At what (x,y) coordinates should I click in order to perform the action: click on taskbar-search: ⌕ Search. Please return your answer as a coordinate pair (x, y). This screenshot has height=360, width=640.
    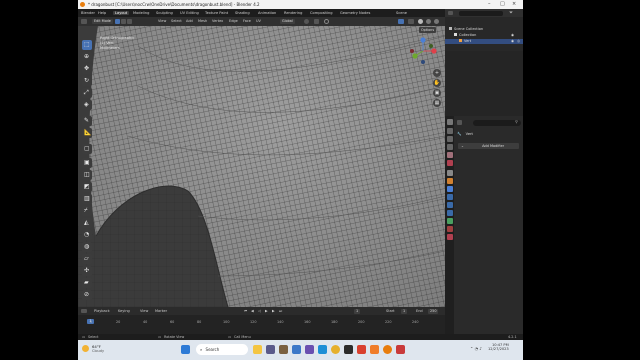
    Looking at the image, I should click on (222, 349).